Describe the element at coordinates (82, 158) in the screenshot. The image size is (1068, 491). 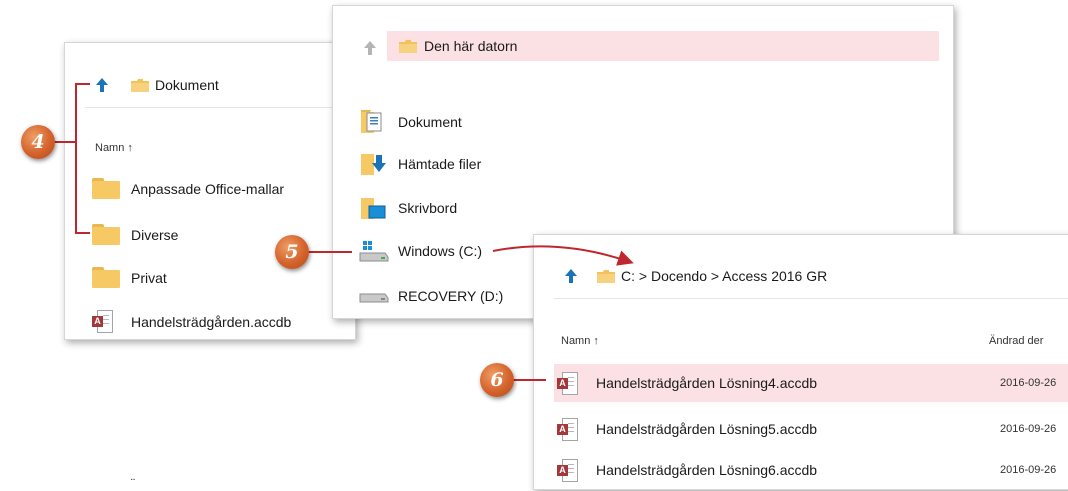
I see `bracket-connector` at that location.